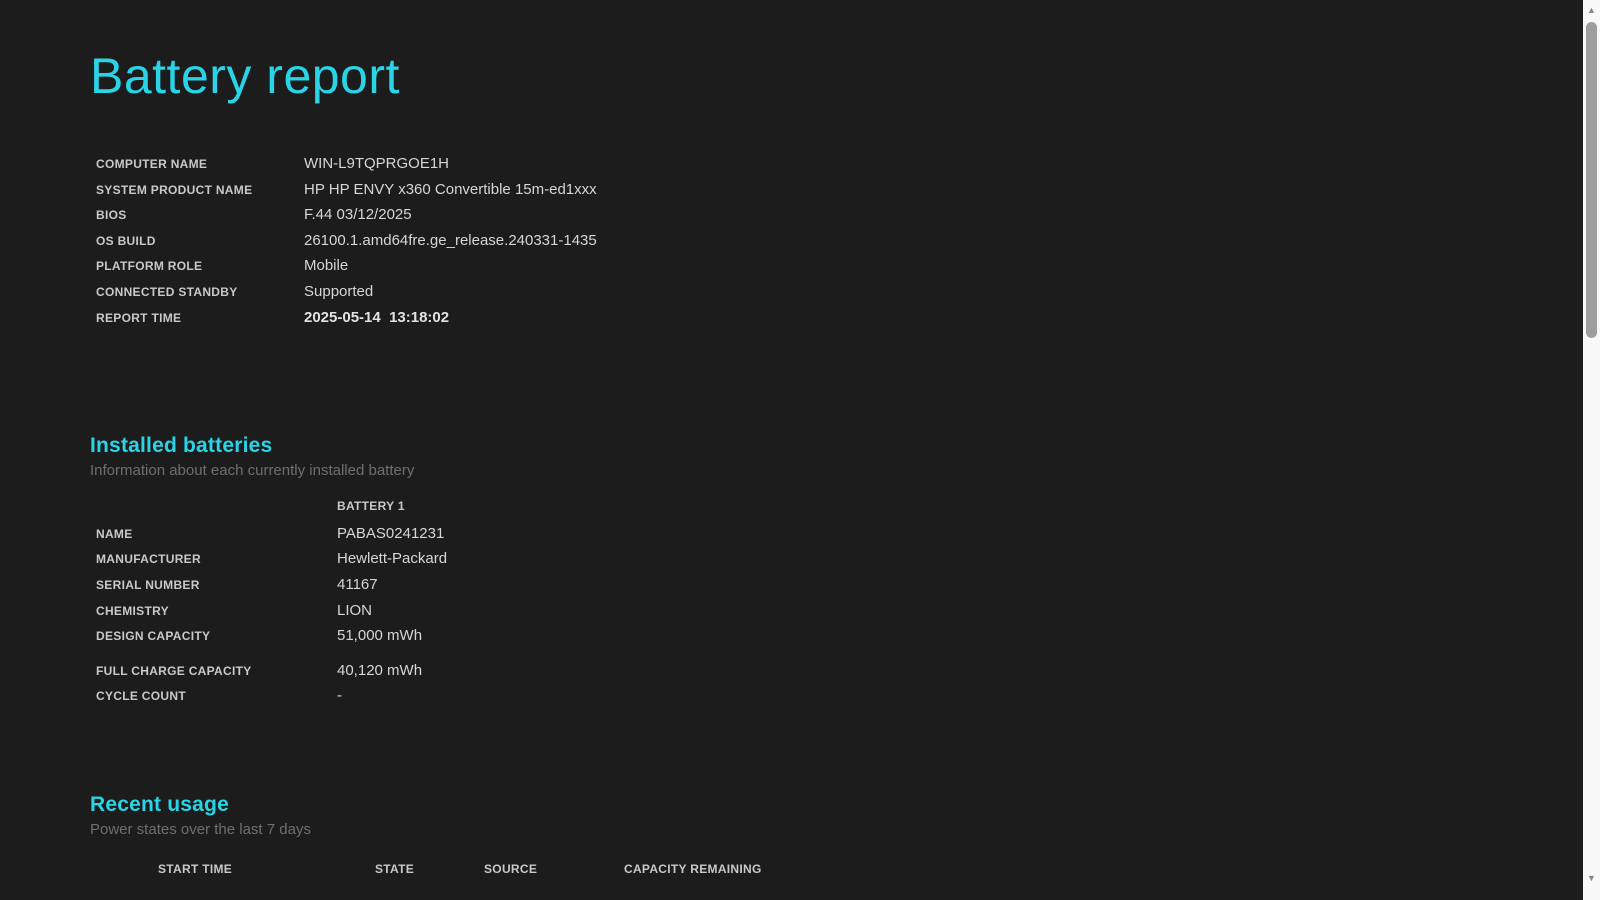 This screenshot has height=900, width=1600. Describe the element at coordinates (132, 610) in the screenshot. I see `battery-label: CHEMISTRY` at that location.